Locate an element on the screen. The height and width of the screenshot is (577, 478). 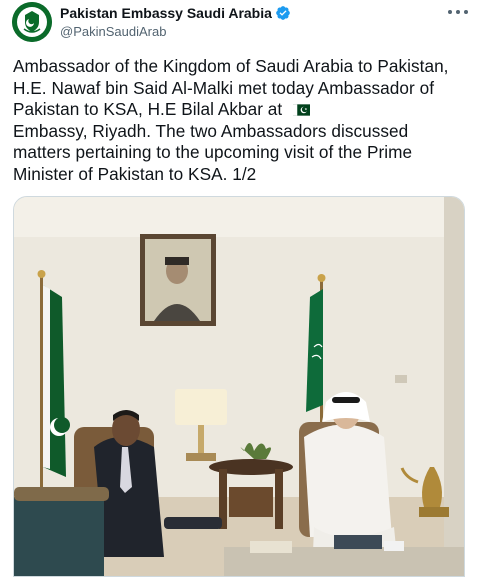
verified-badge-icon is located at coordinates (283, 13).